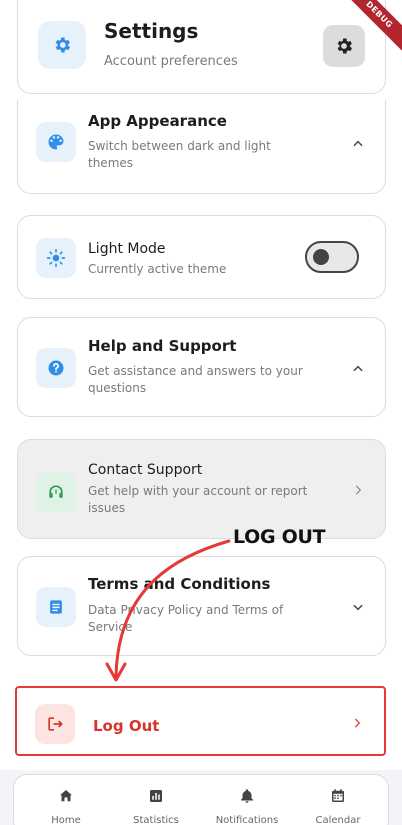 This screenshot has width=402, height=825. Describe the element at coordinates (358, 607) in the screenshot. I see `chevron-down-icon` at that location.